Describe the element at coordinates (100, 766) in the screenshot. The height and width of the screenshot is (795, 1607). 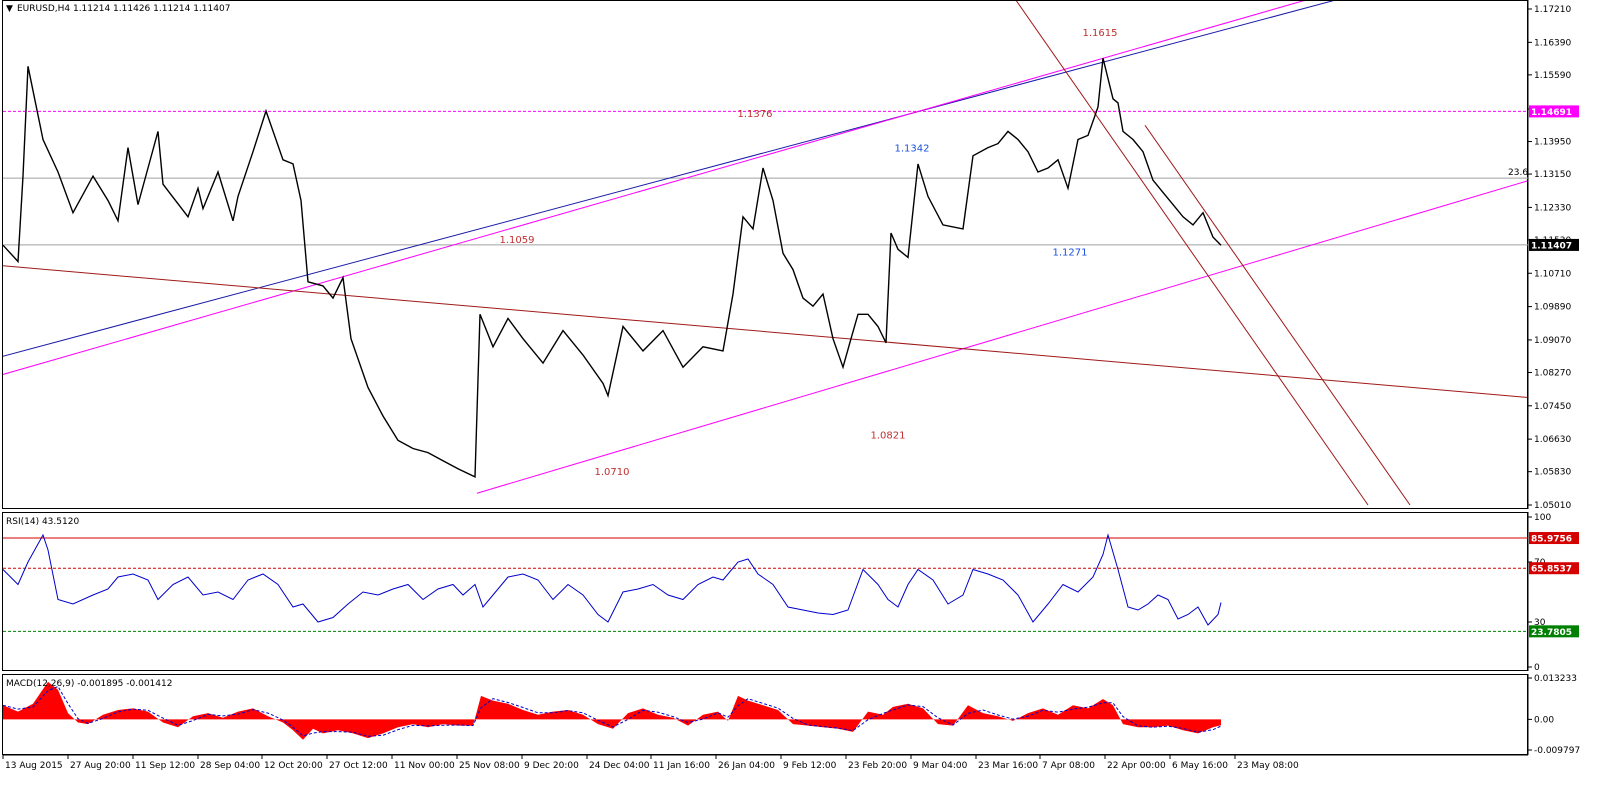
I see `time-tick-label: 27 Aug 20:00` at that location.